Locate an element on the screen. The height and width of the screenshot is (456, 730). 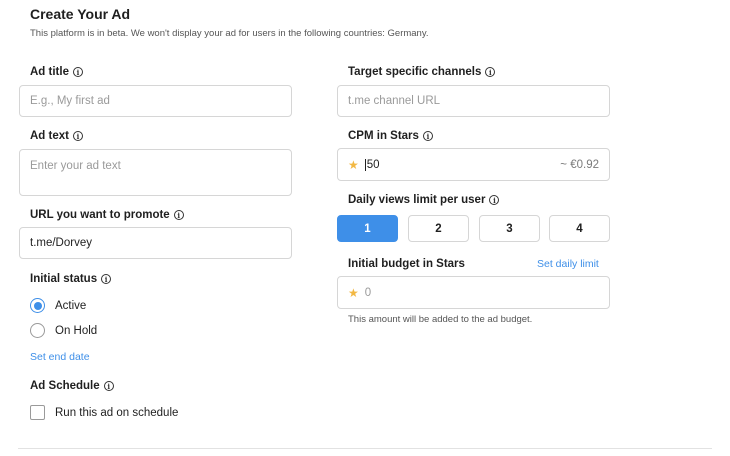
status-option-active: Active is located at coordinates (58, 305).